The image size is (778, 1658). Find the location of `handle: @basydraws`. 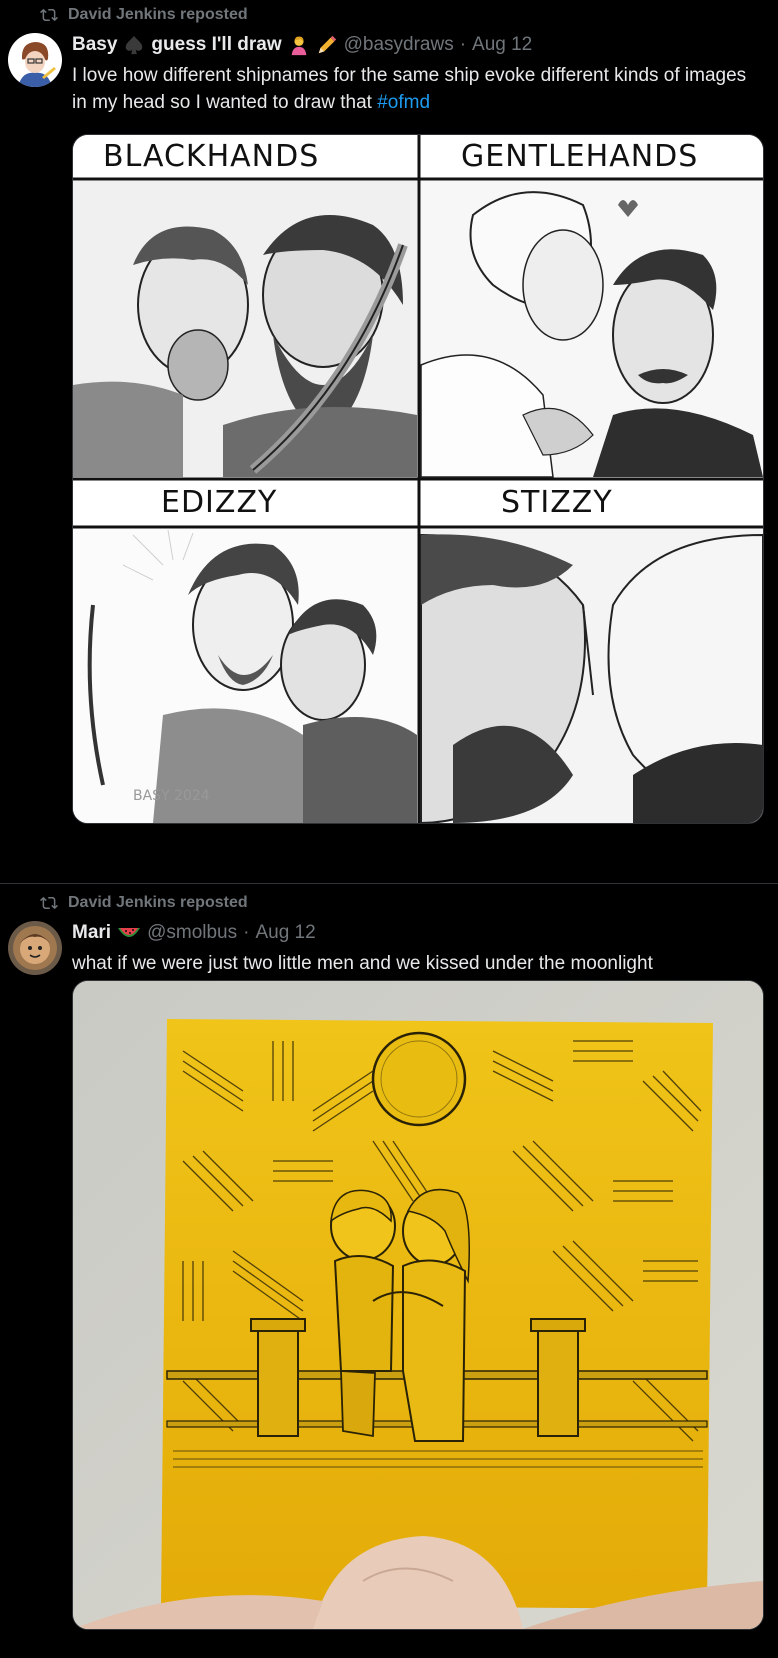

handle: @basydraws is located at coordinates (399, 45).